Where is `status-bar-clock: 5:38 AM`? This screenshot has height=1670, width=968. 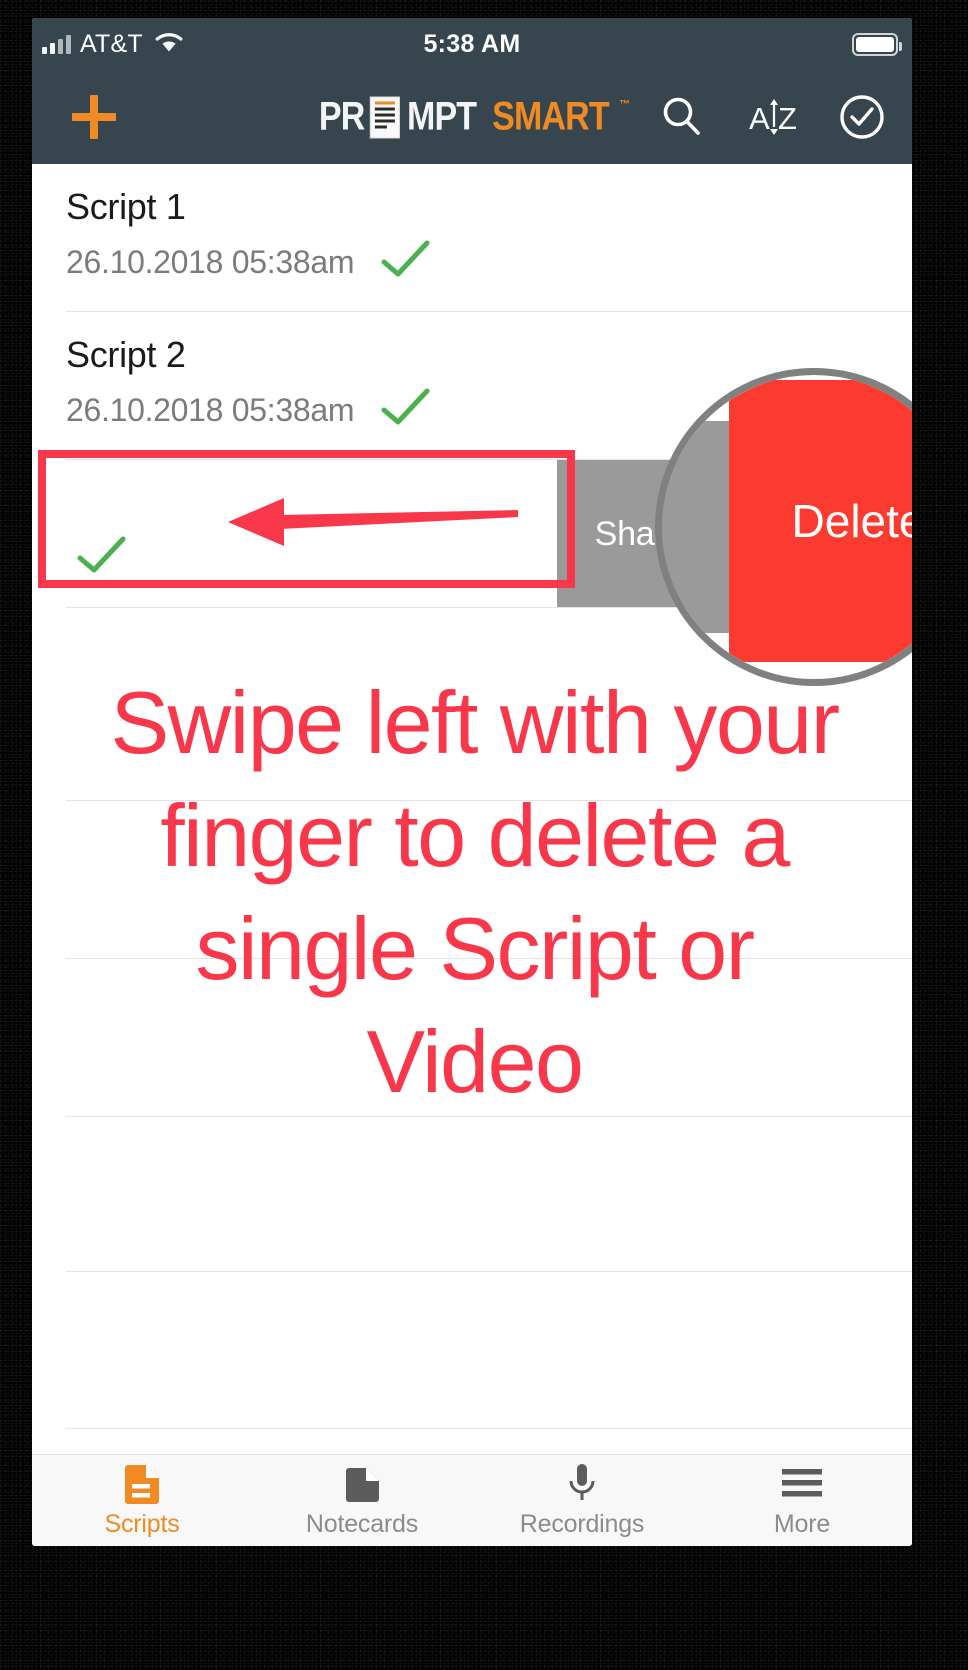
status-bar-clock: 5:38 AM is located at coordinates (472, 43).